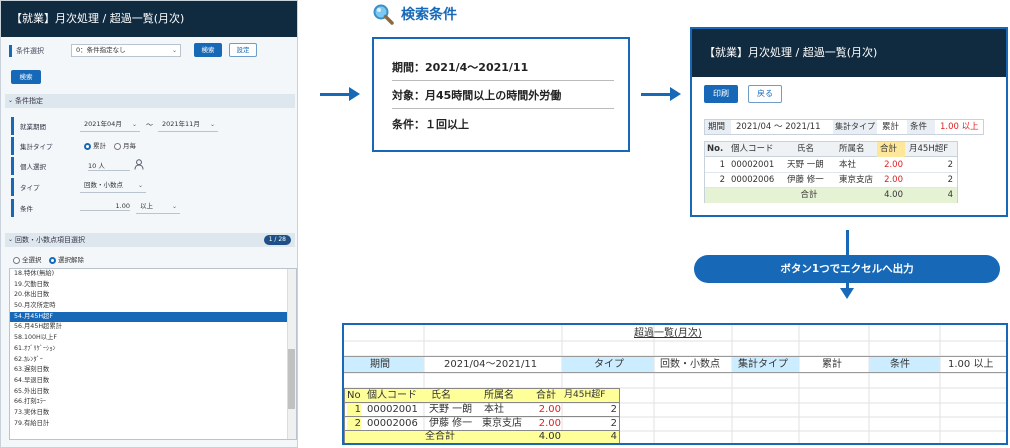  I want to click on col-header-dept: 所属名, so click(852, 149).